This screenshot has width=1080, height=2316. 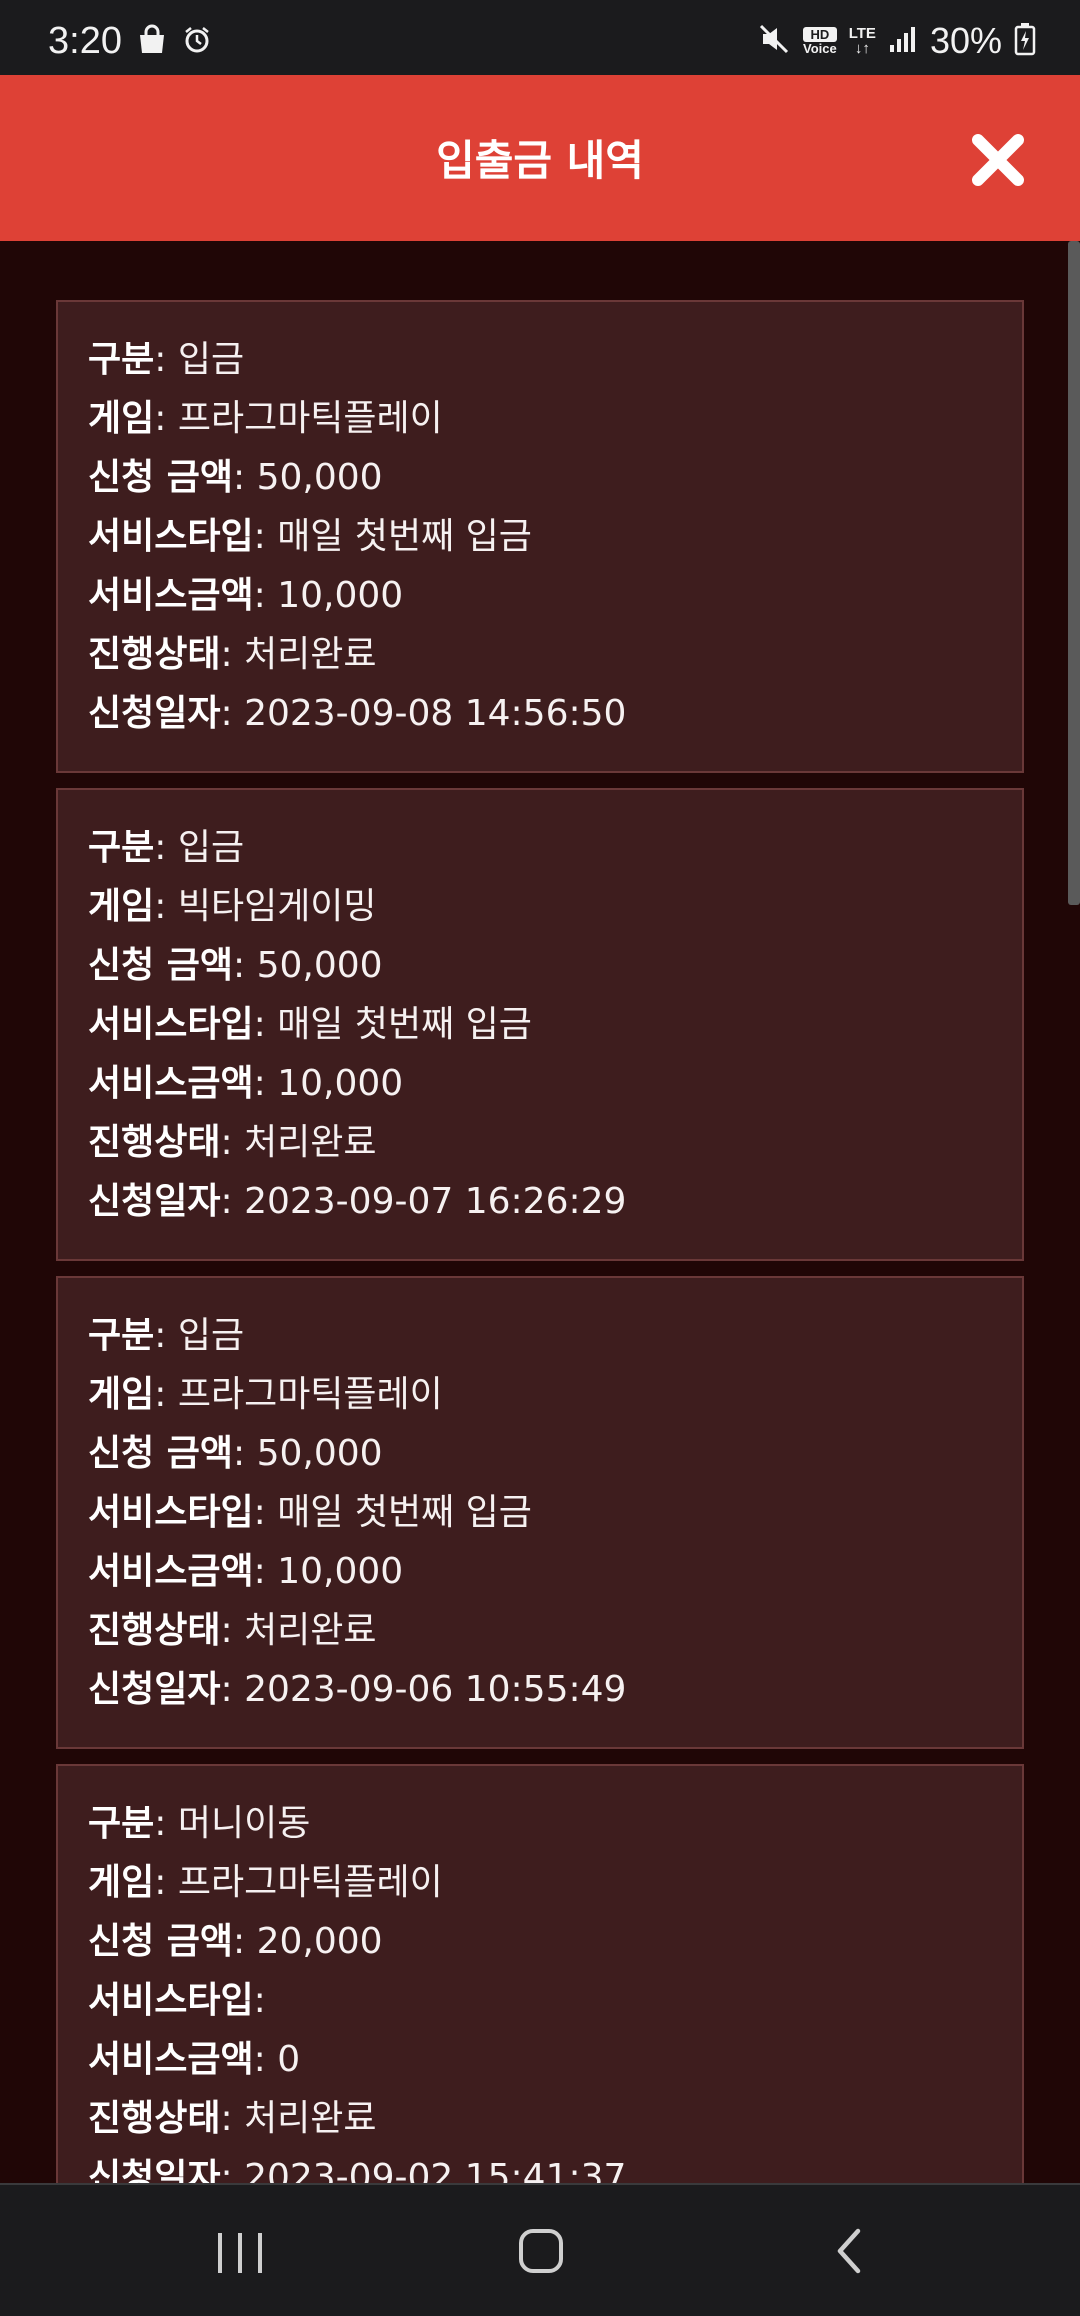 What do you see at coordinates (85, 41) in the screenshot?
I see `status-time: 3:20` at bounding box center [85, 41].